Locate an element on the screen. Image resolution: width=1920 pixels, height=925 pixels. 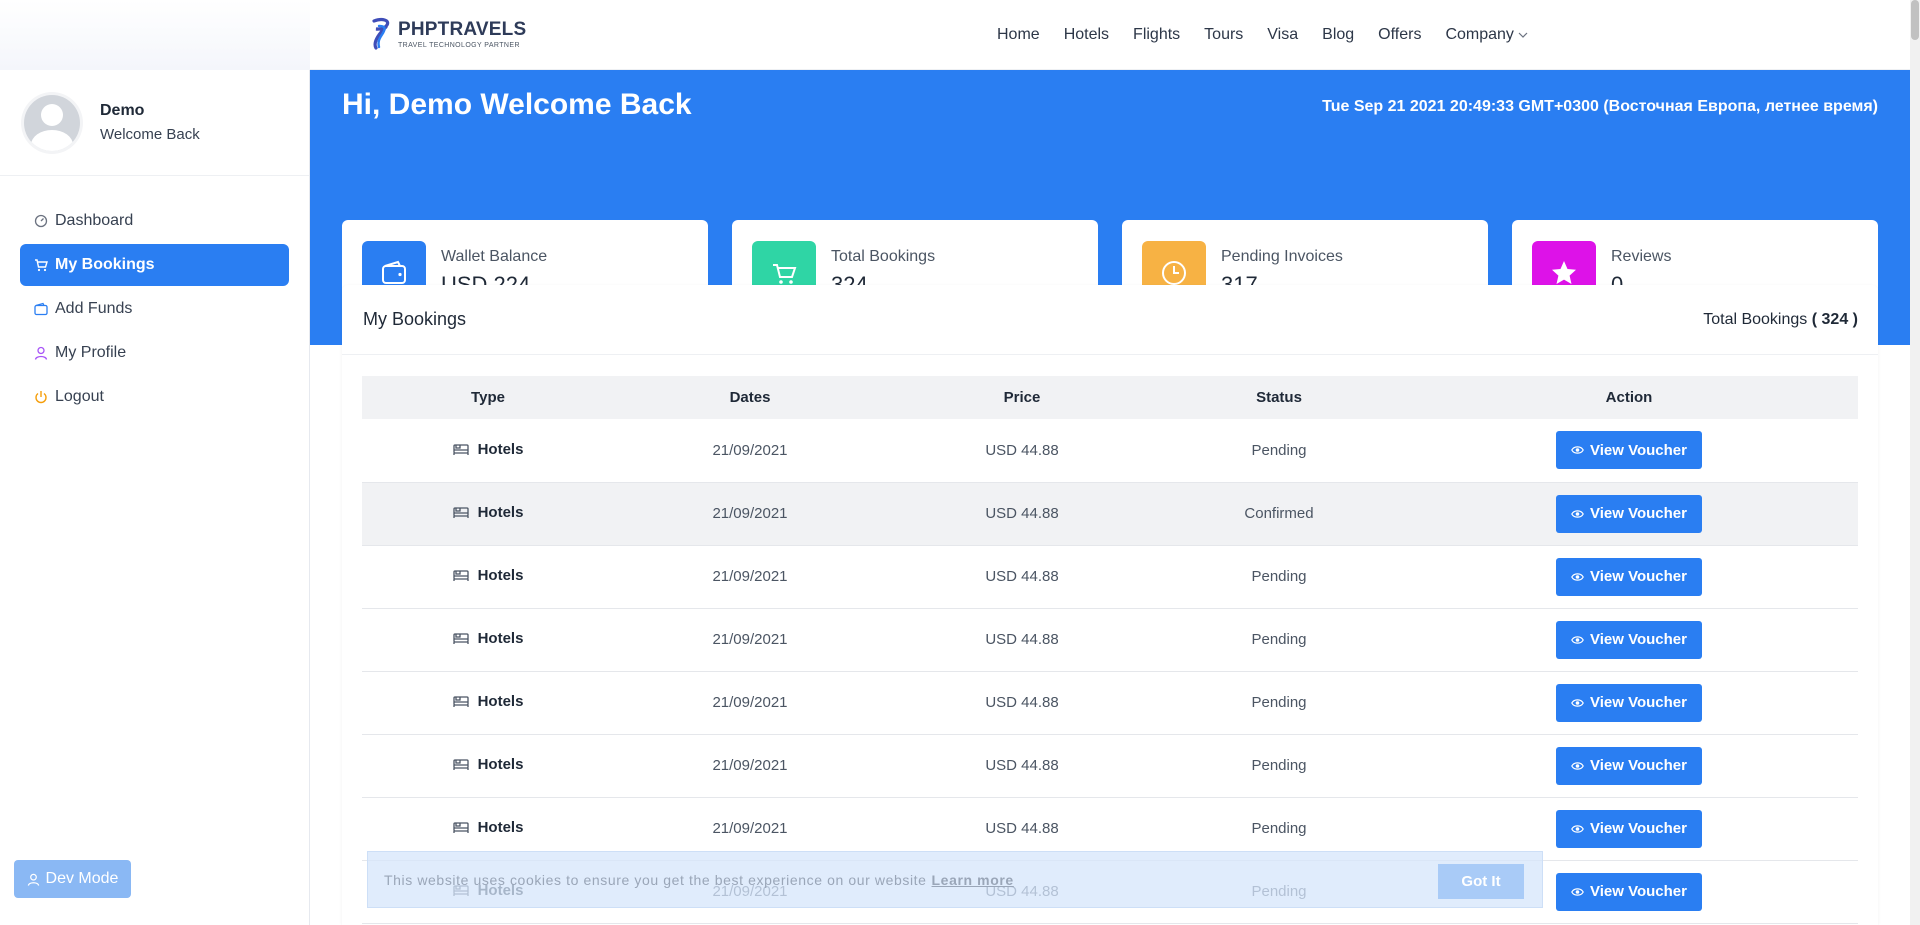
nav-home: Home is located at coordinates (1018, 35).